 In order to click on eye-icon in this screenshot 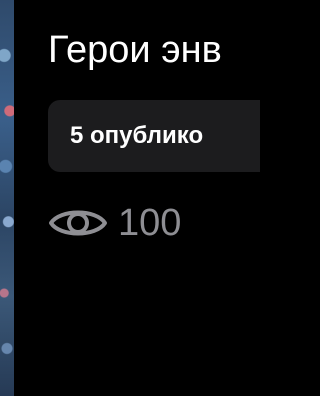, I will do `click(78, 223)`.